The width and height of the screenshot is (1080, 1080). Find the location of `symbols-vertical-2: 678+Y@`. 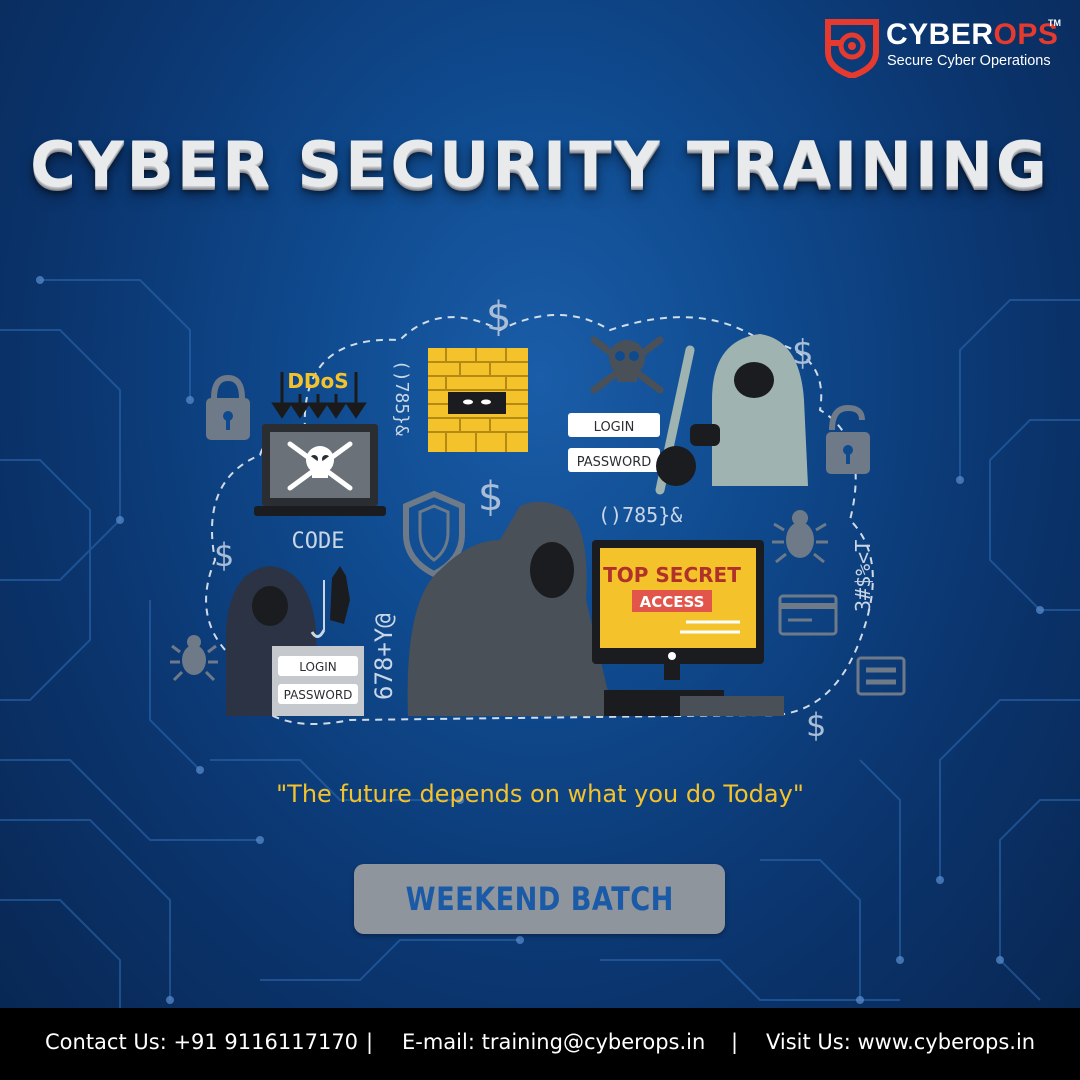

symbols-vertical-2: 678+Y@ is located at coordinates (384, 656).